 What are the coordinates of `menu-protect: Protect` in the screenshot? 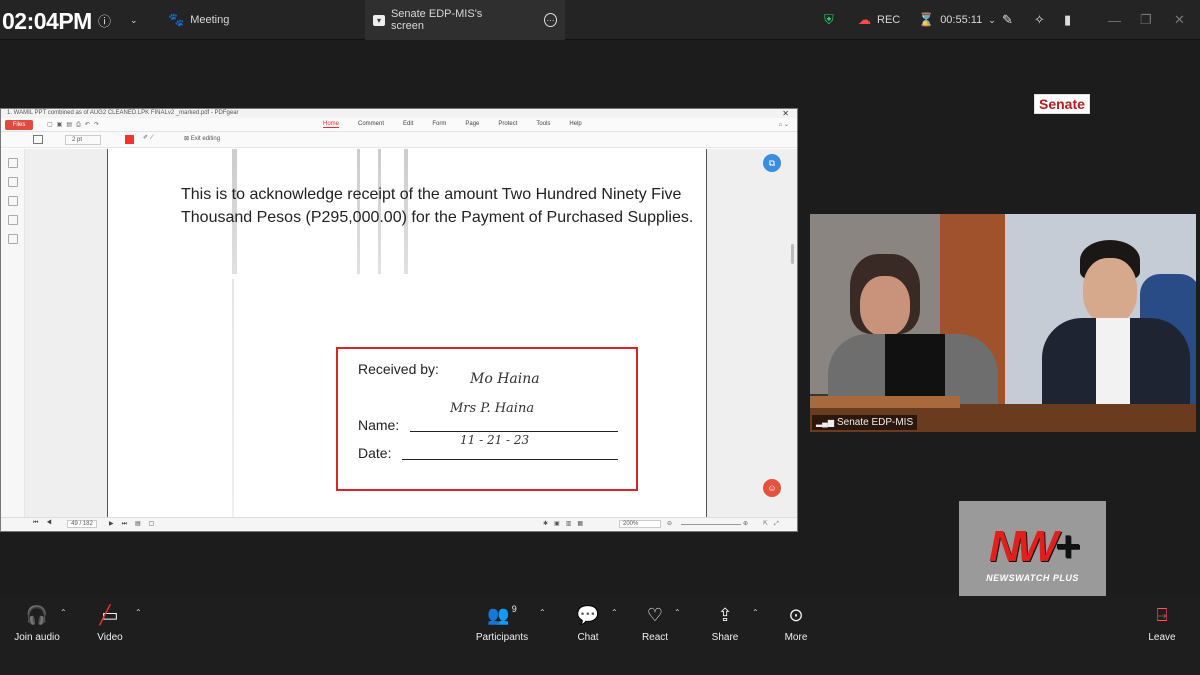 It's located at (507, 124).